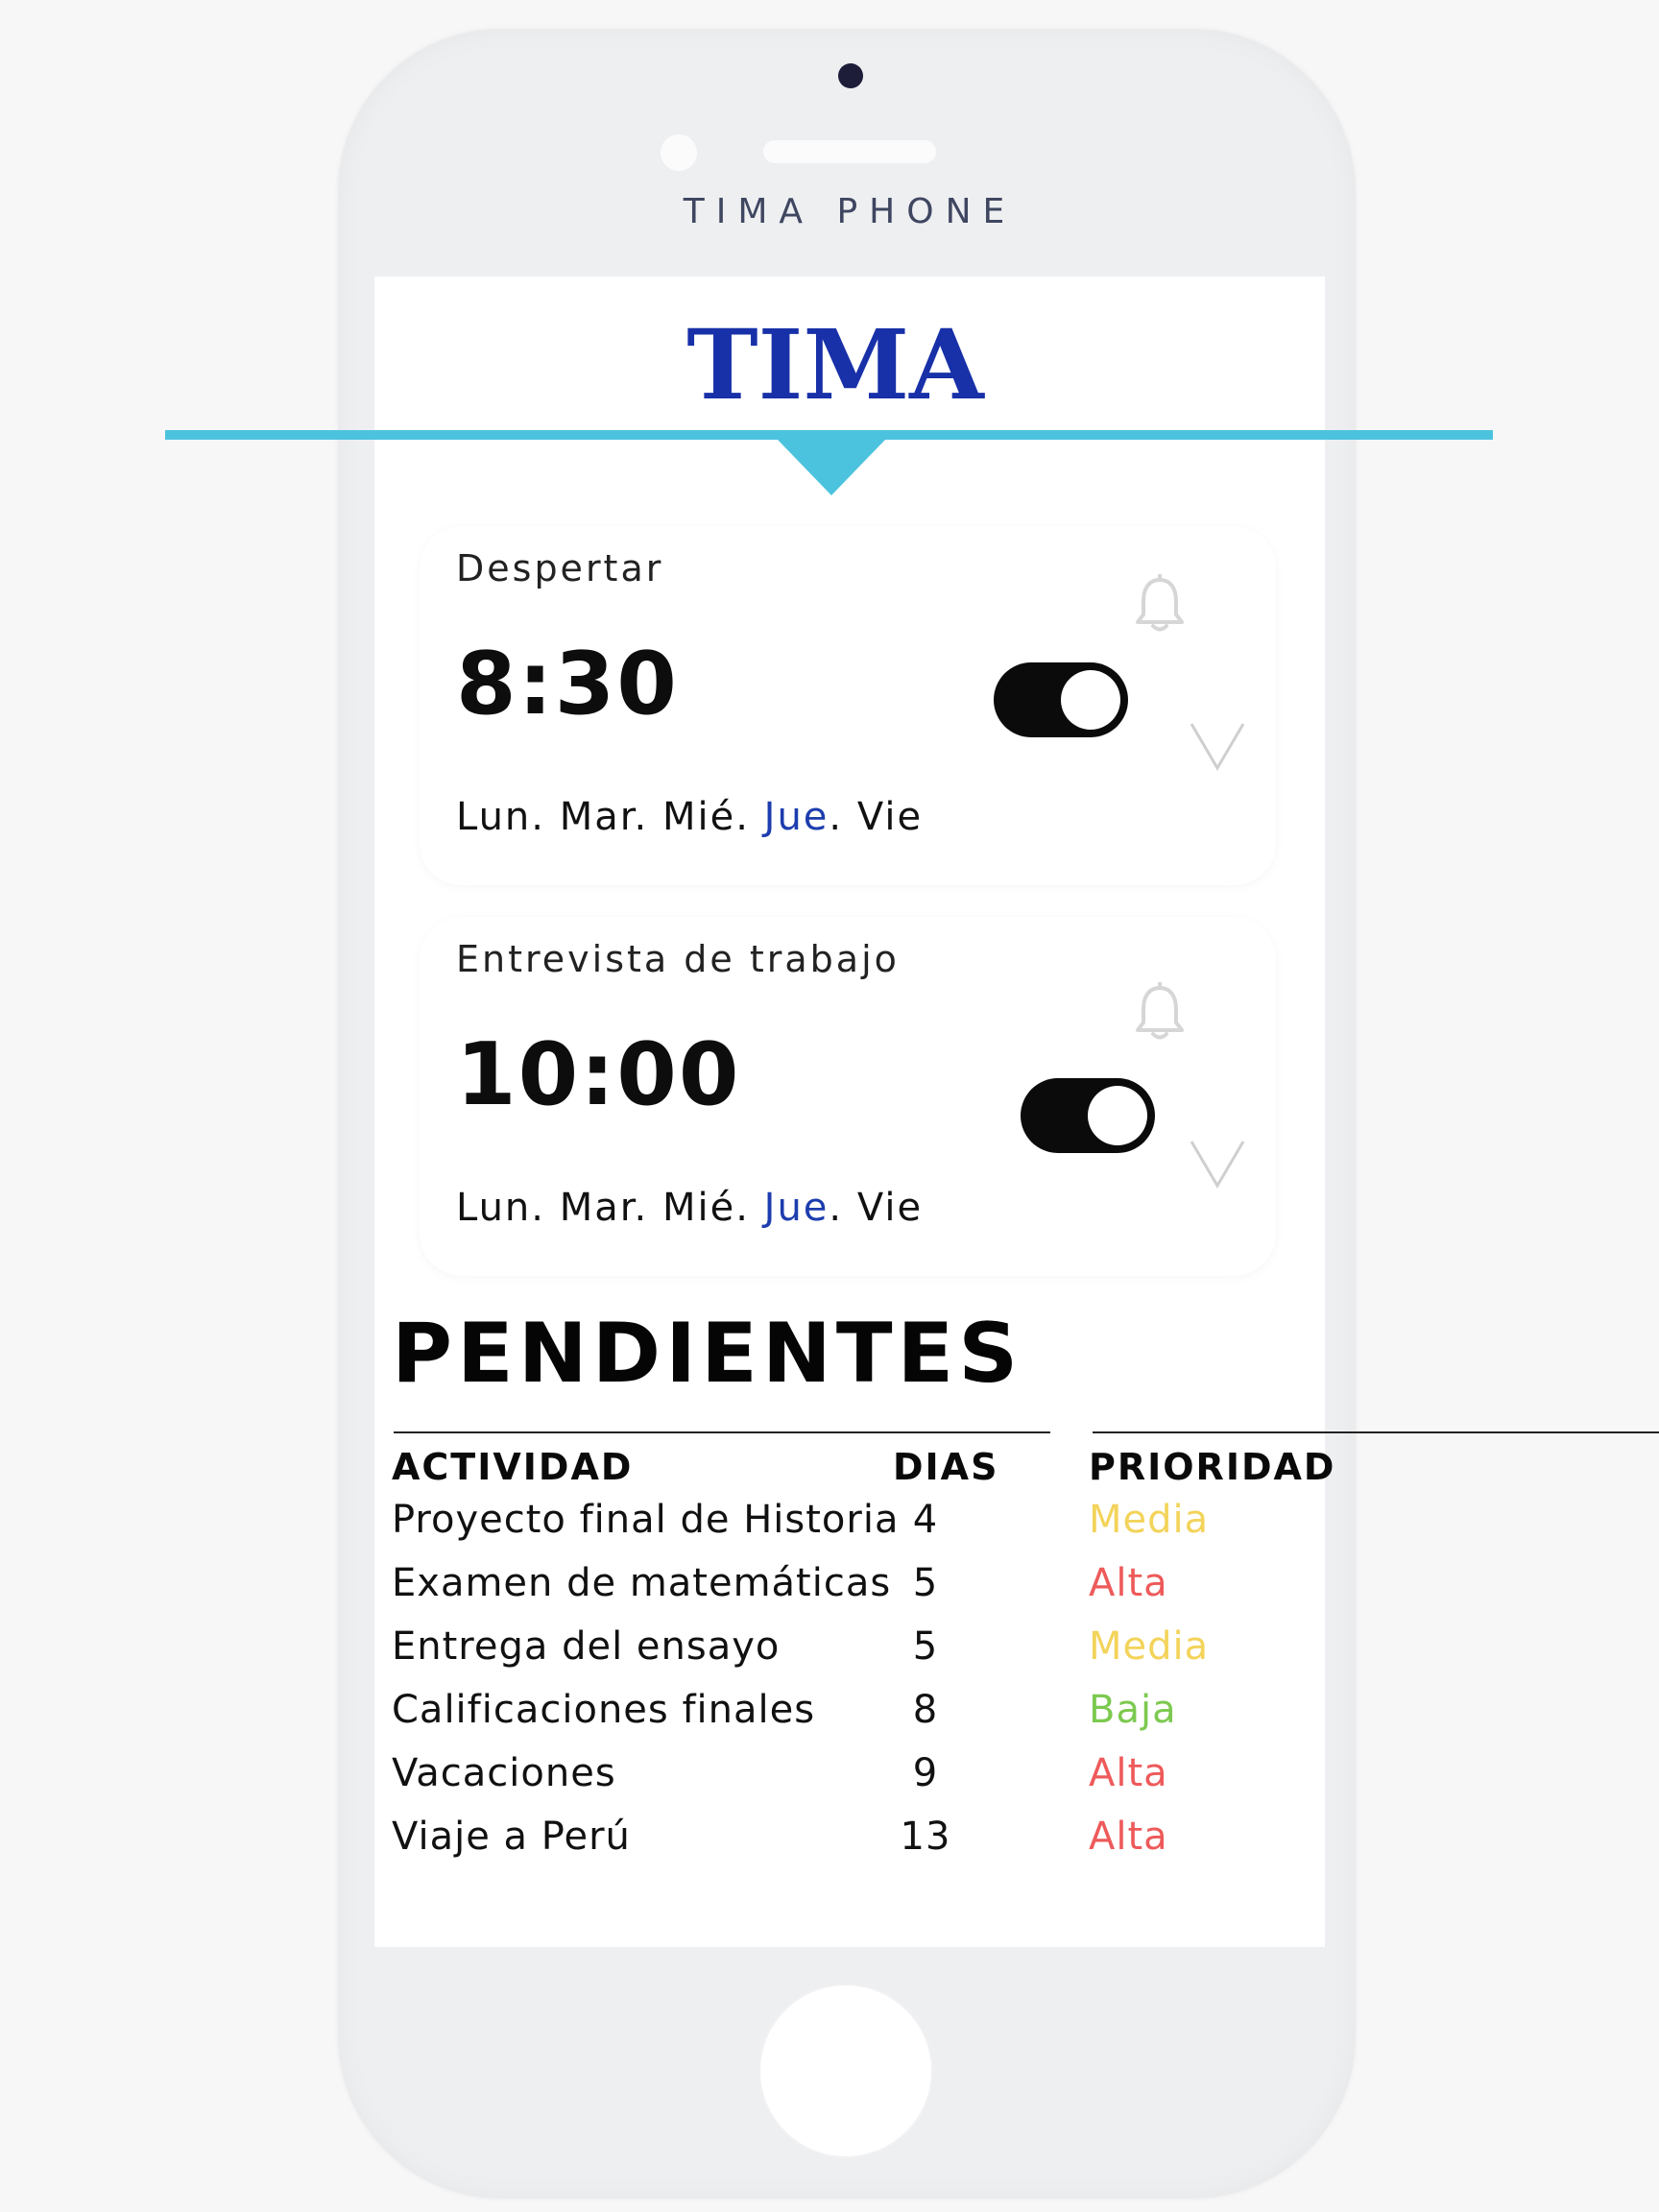 The width and height of the screenshot is (1659, 2212). I want to click on header-divider, so click(829, 435).